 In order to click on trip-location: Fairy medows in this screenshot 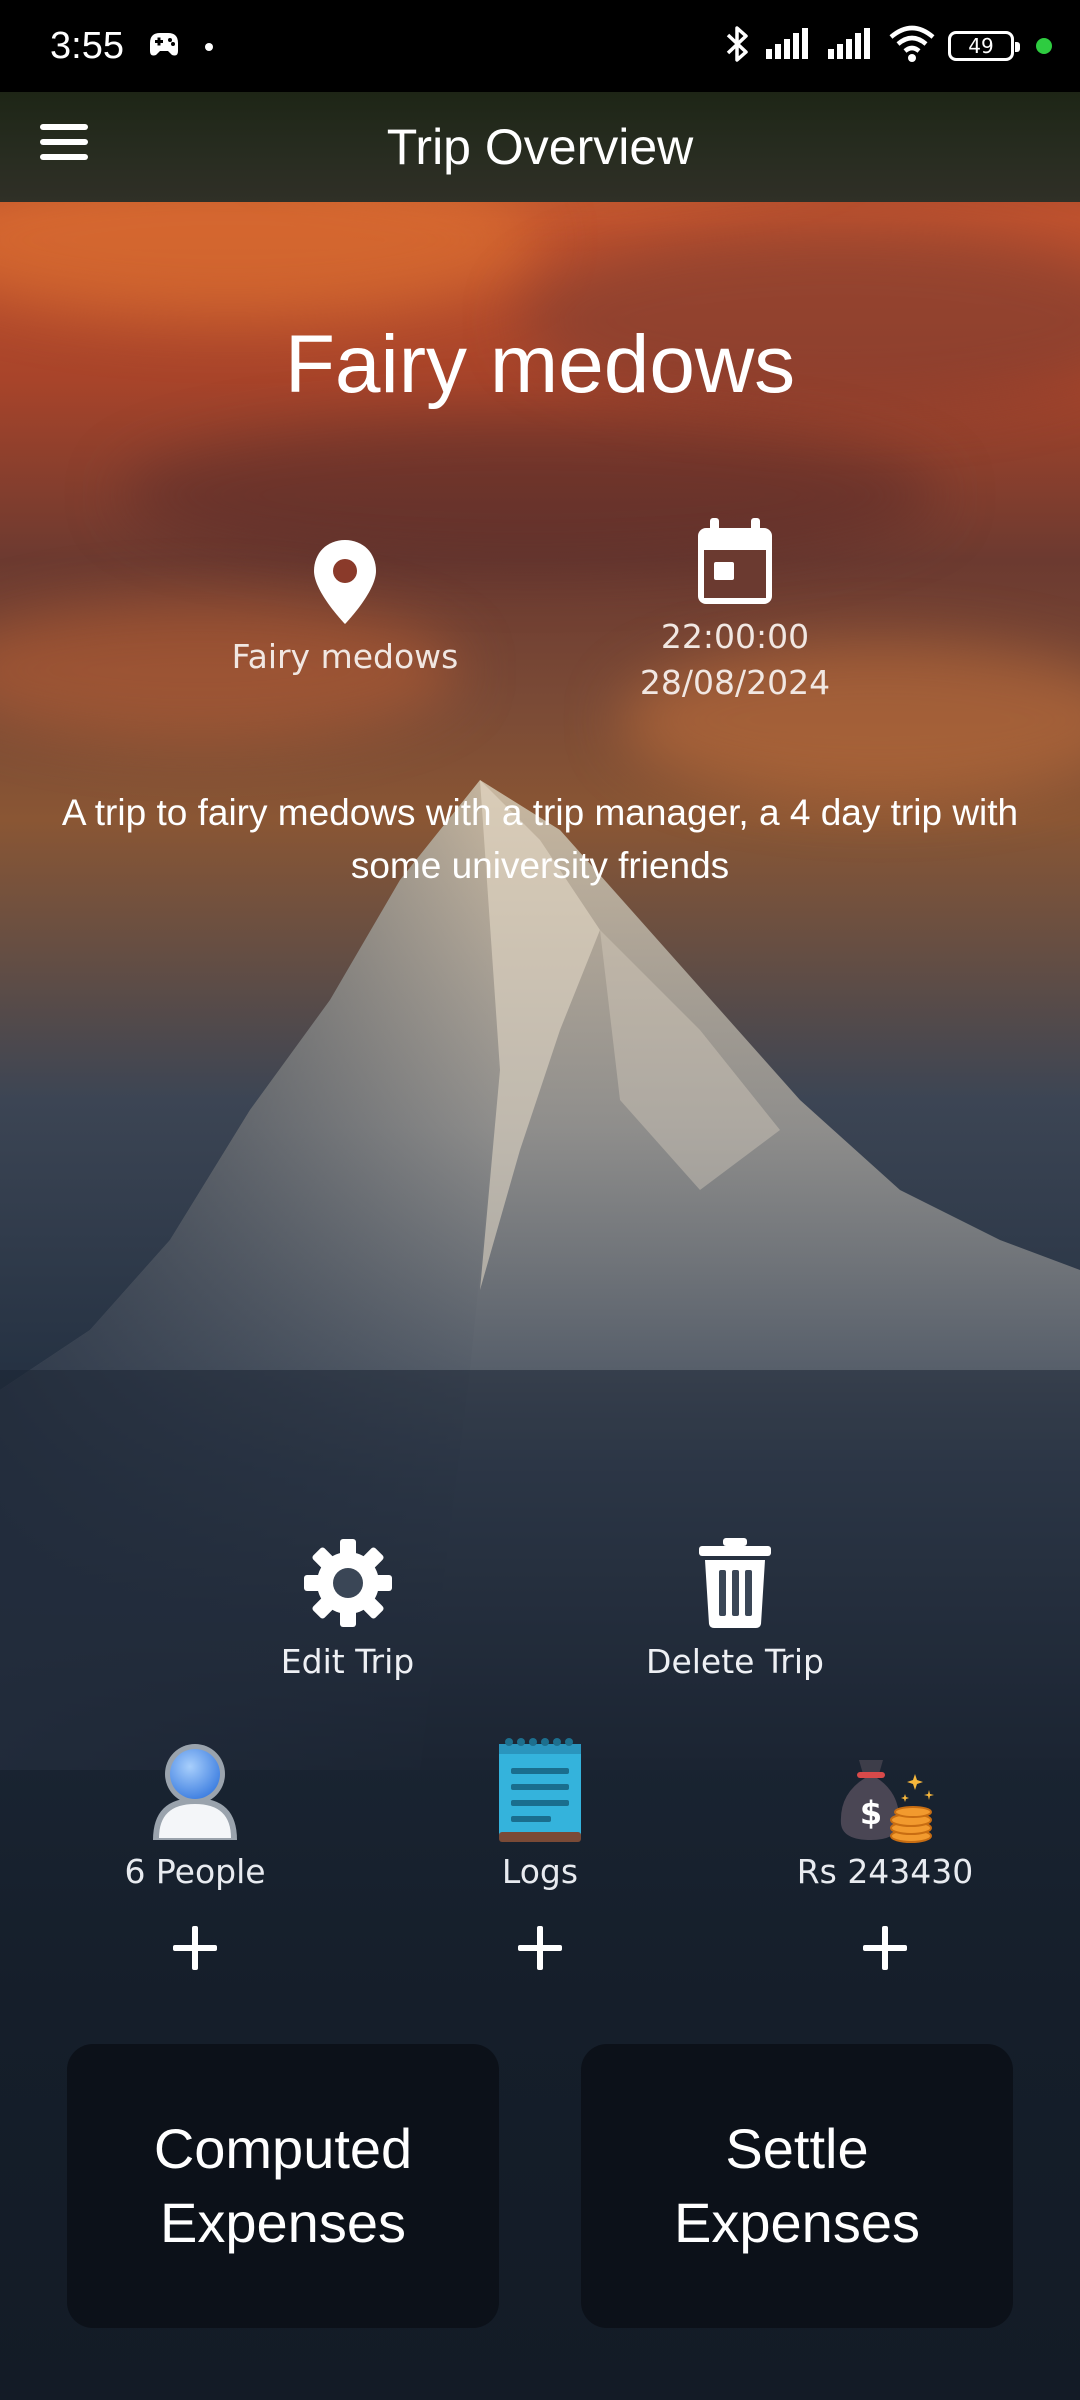, I will do `click(345, 608)`.